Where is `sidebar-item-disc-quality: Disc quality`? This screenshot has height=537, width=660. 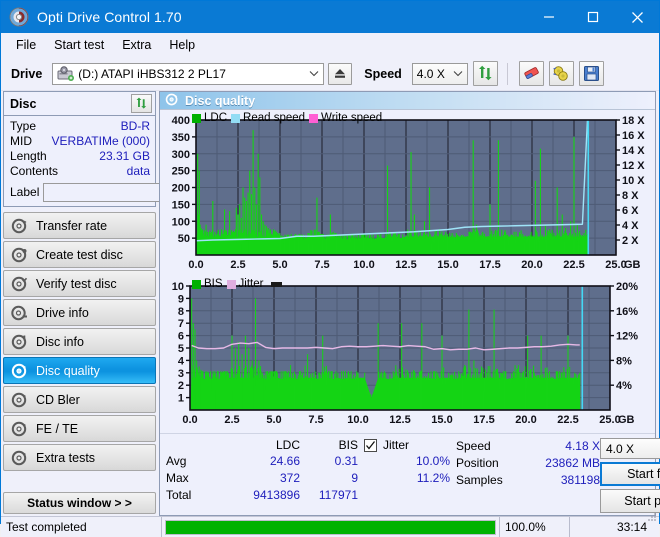
sidebar-item-disc-quality: Disc quality is located at coordinates (79, 370).